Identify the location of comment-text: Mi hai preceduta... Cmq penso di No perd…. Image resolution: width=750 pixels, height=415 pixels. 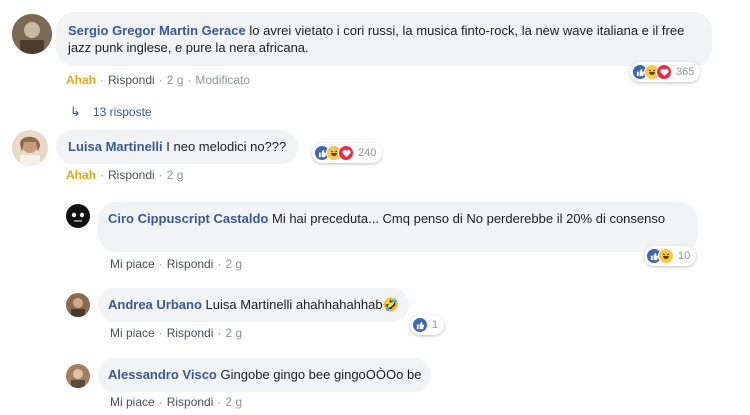
(468, 218).